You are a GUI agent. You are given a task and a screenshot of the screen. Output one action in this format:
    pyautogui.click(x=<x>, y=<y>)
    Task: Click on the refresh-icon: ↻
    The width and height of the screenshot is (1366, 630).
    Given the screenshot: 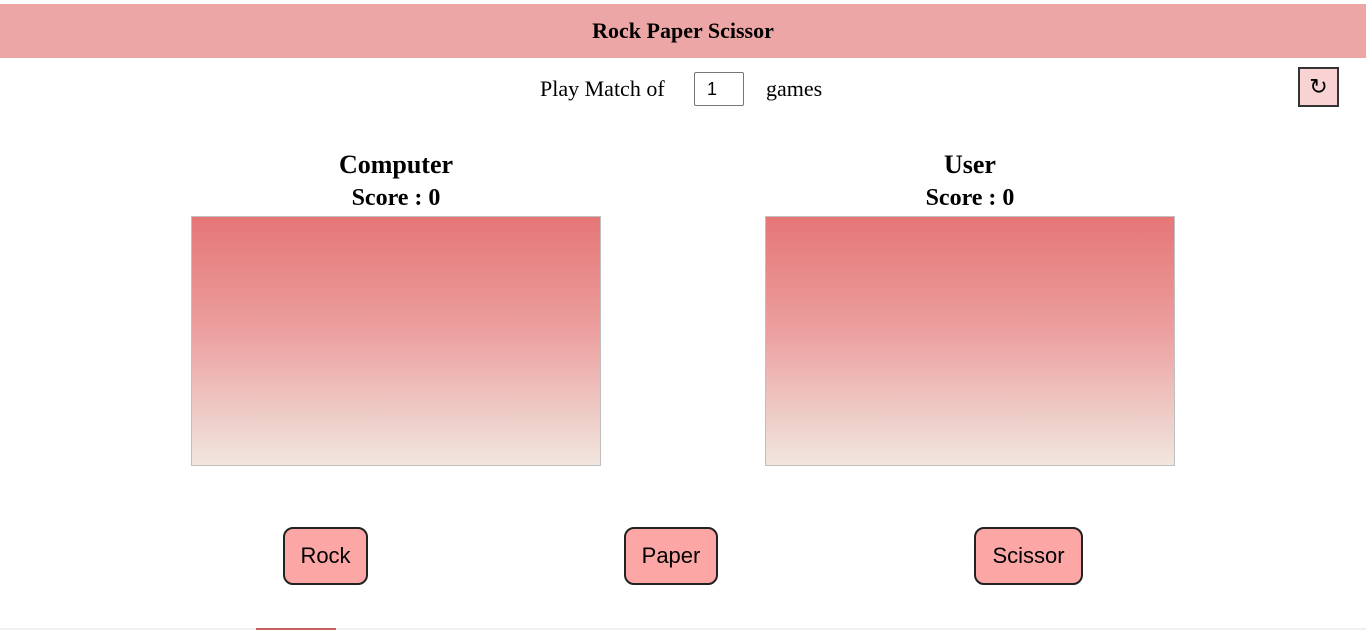 What is the action you would take?
    pyautogui.click(x=1318, y=87)
    